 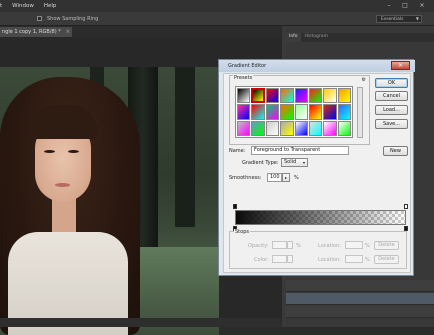 I want to click on menu-item-help: Help, so click(x=50, y=6).